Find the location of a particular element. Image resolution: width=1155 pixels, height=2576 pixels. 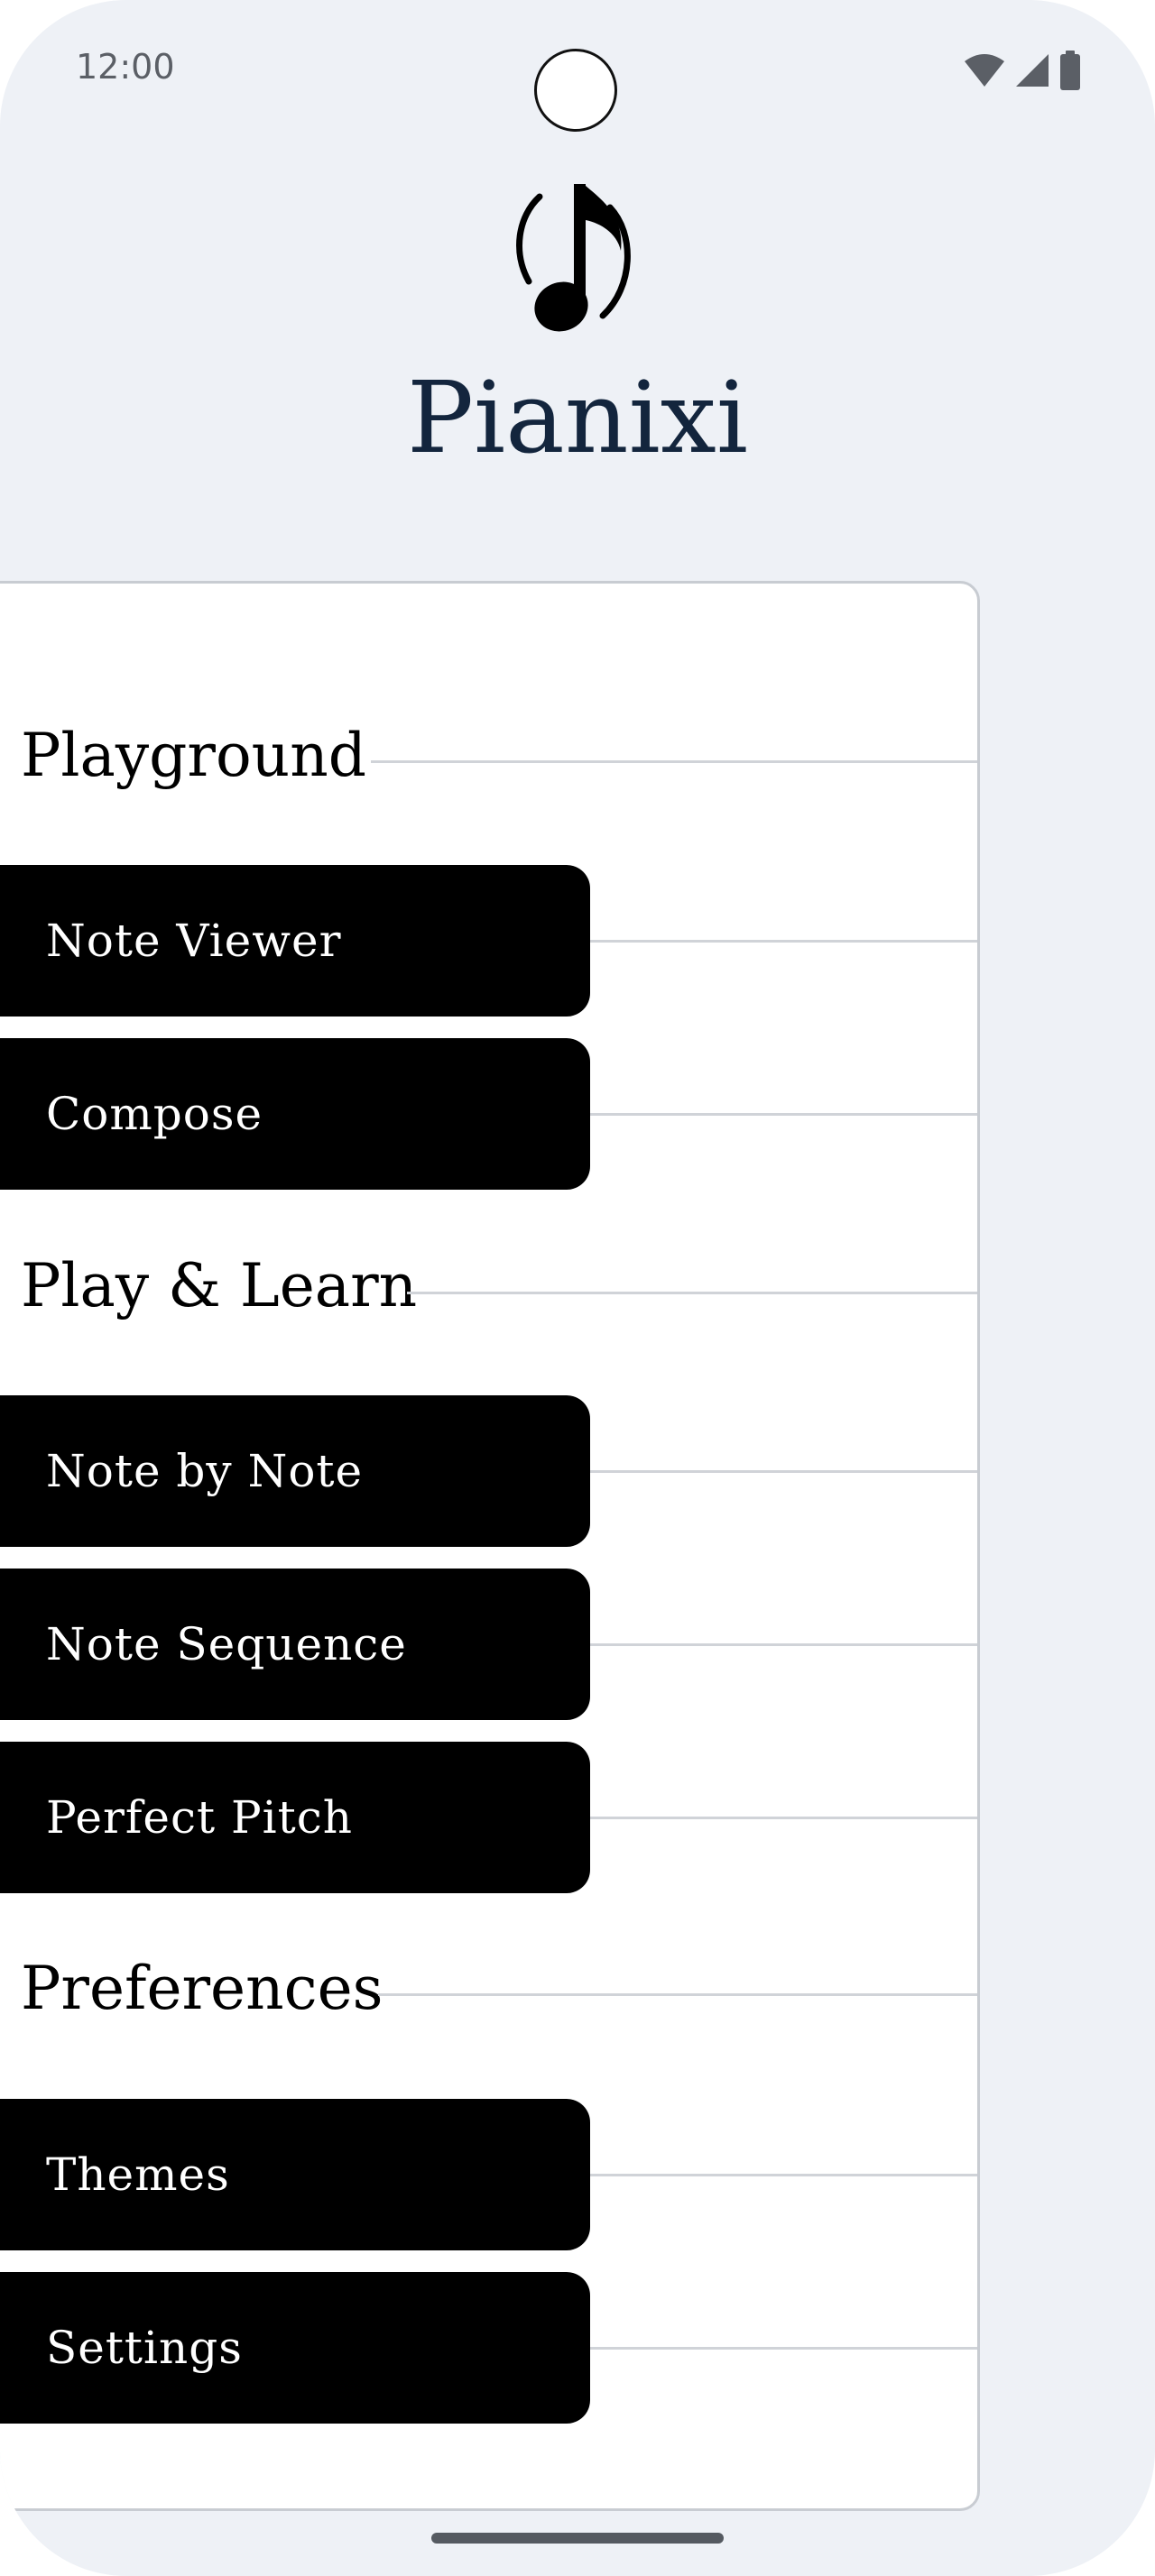

note-by-note-button: Note by Note is located at coordinates (295, 1471).